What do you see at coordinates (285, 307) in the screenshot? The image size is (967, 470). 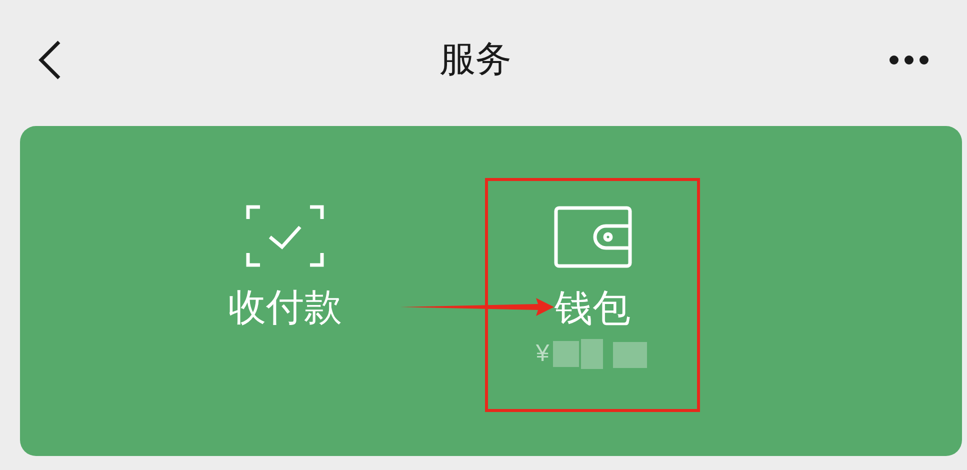 I see `action-label: 收付款` at bounding box center [285, 307].